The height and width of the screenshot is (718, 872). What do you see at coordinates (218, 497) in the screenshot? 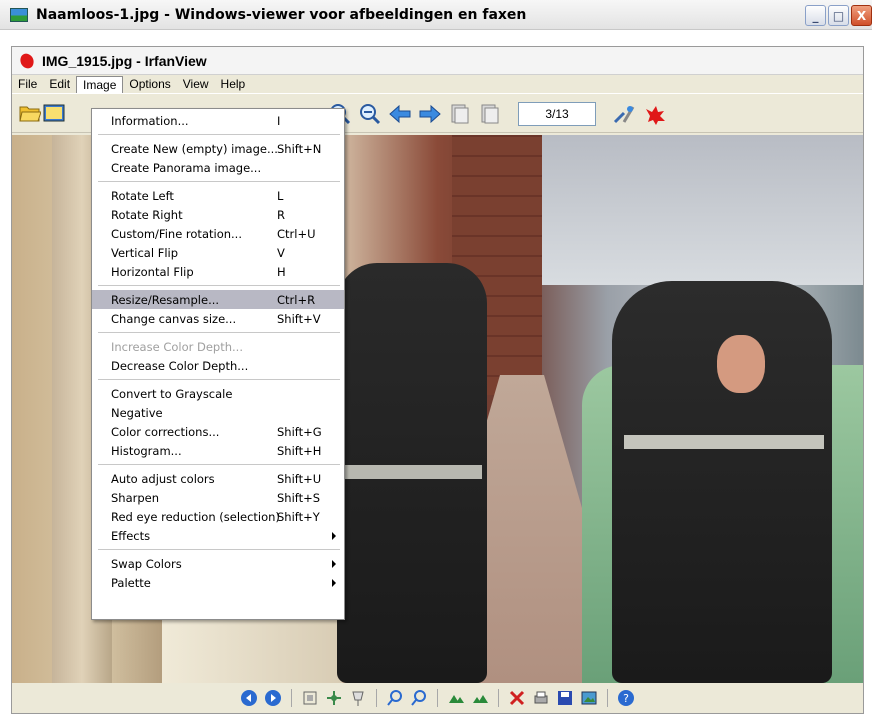
I see `menu-item-sharpen: Sharpen Shift+S` at bounding box center [218, 497].